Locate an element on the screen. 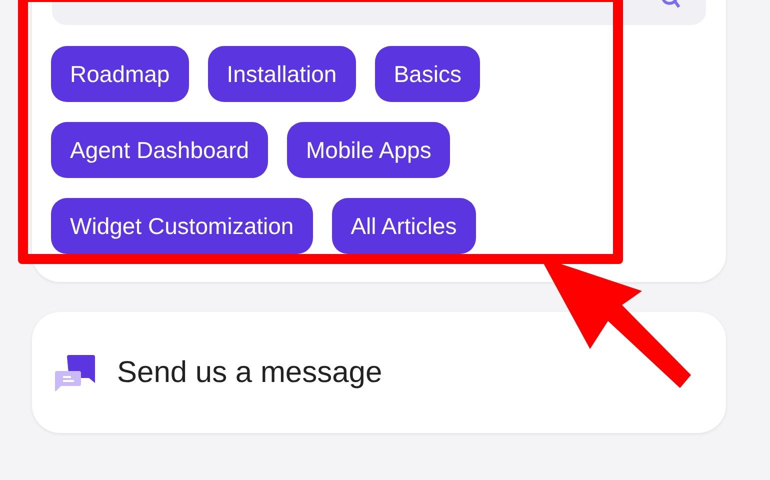  topic-tag: Basics is located at coordinates (427, 74).